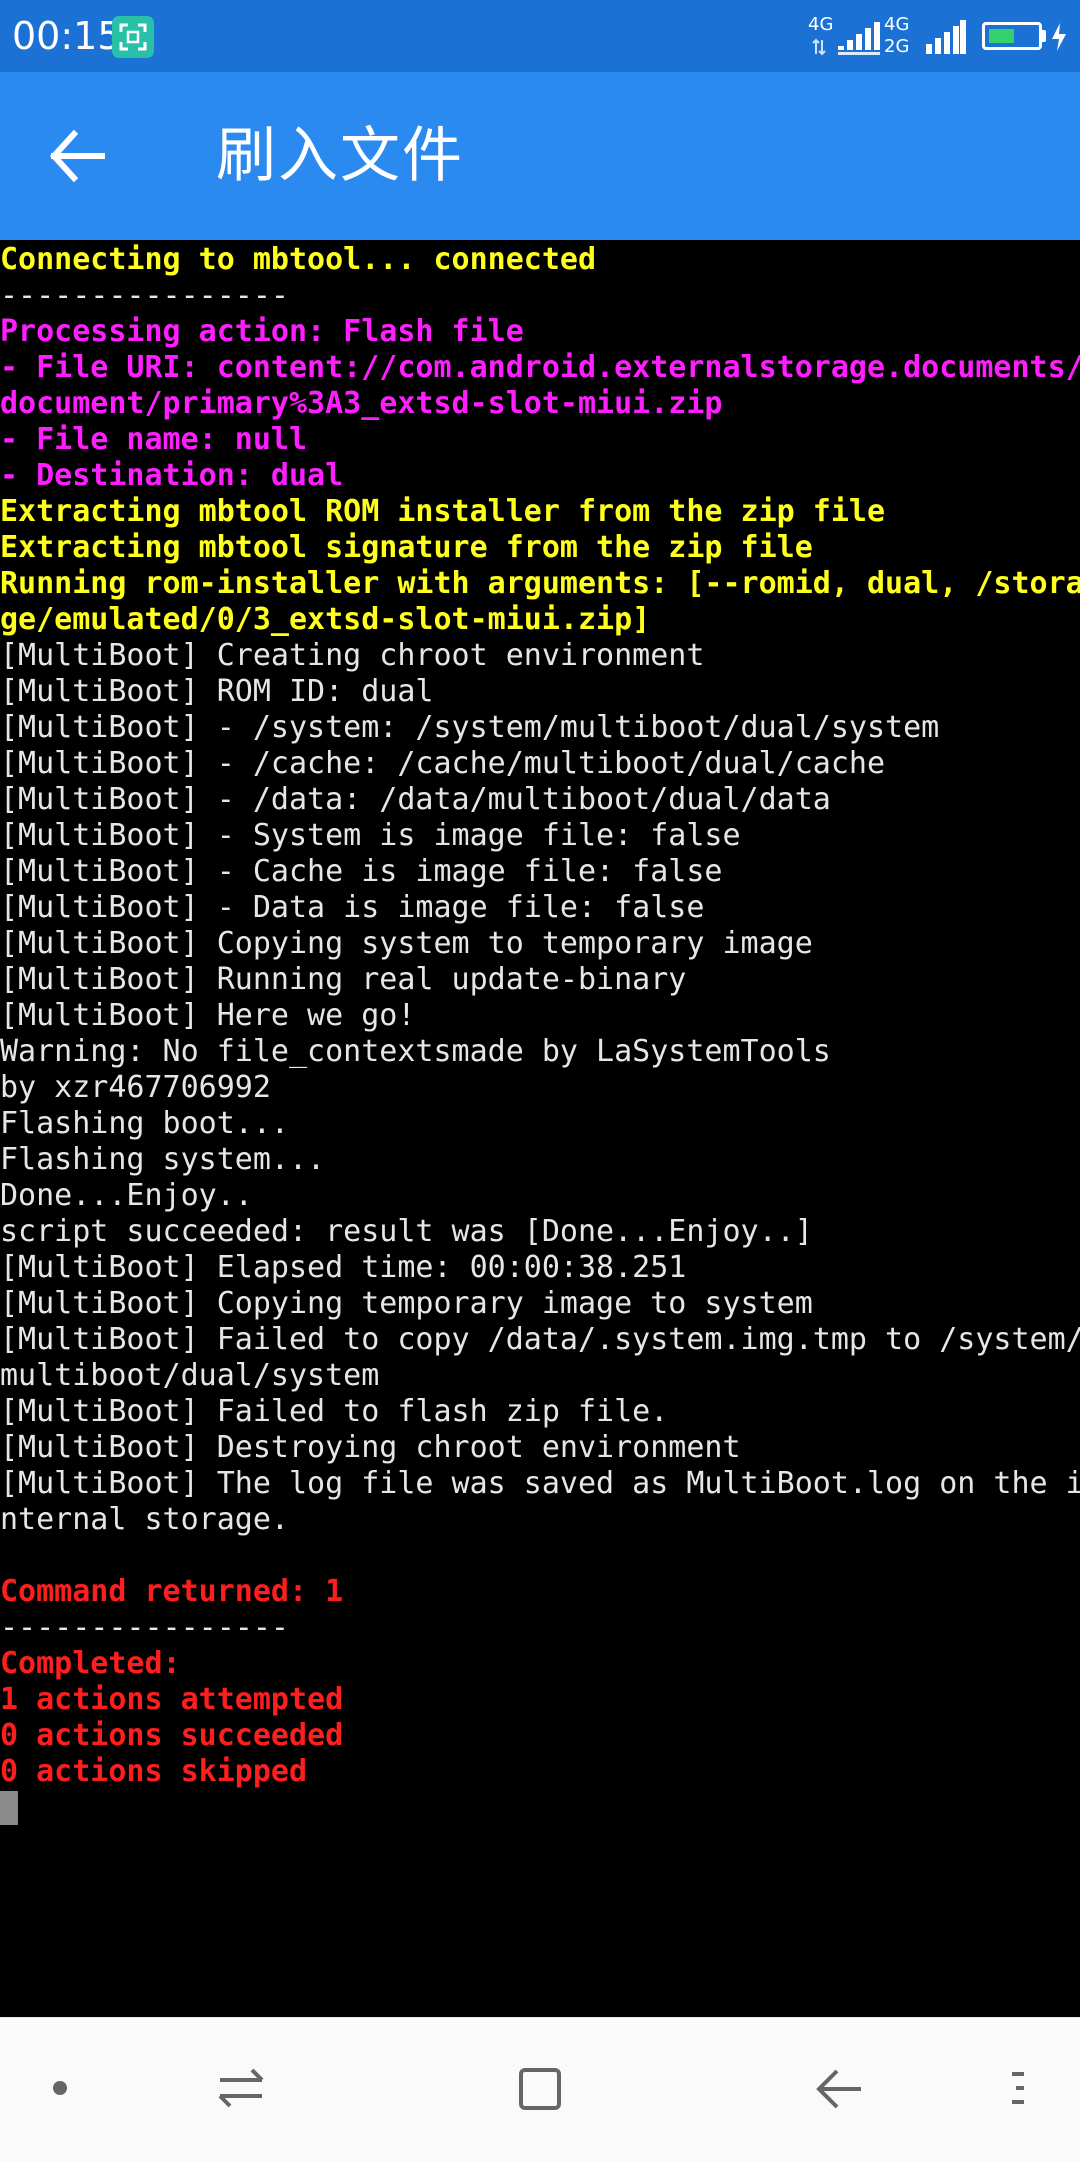  I want to click on network2-label-top: 4G, so click(897, 24).